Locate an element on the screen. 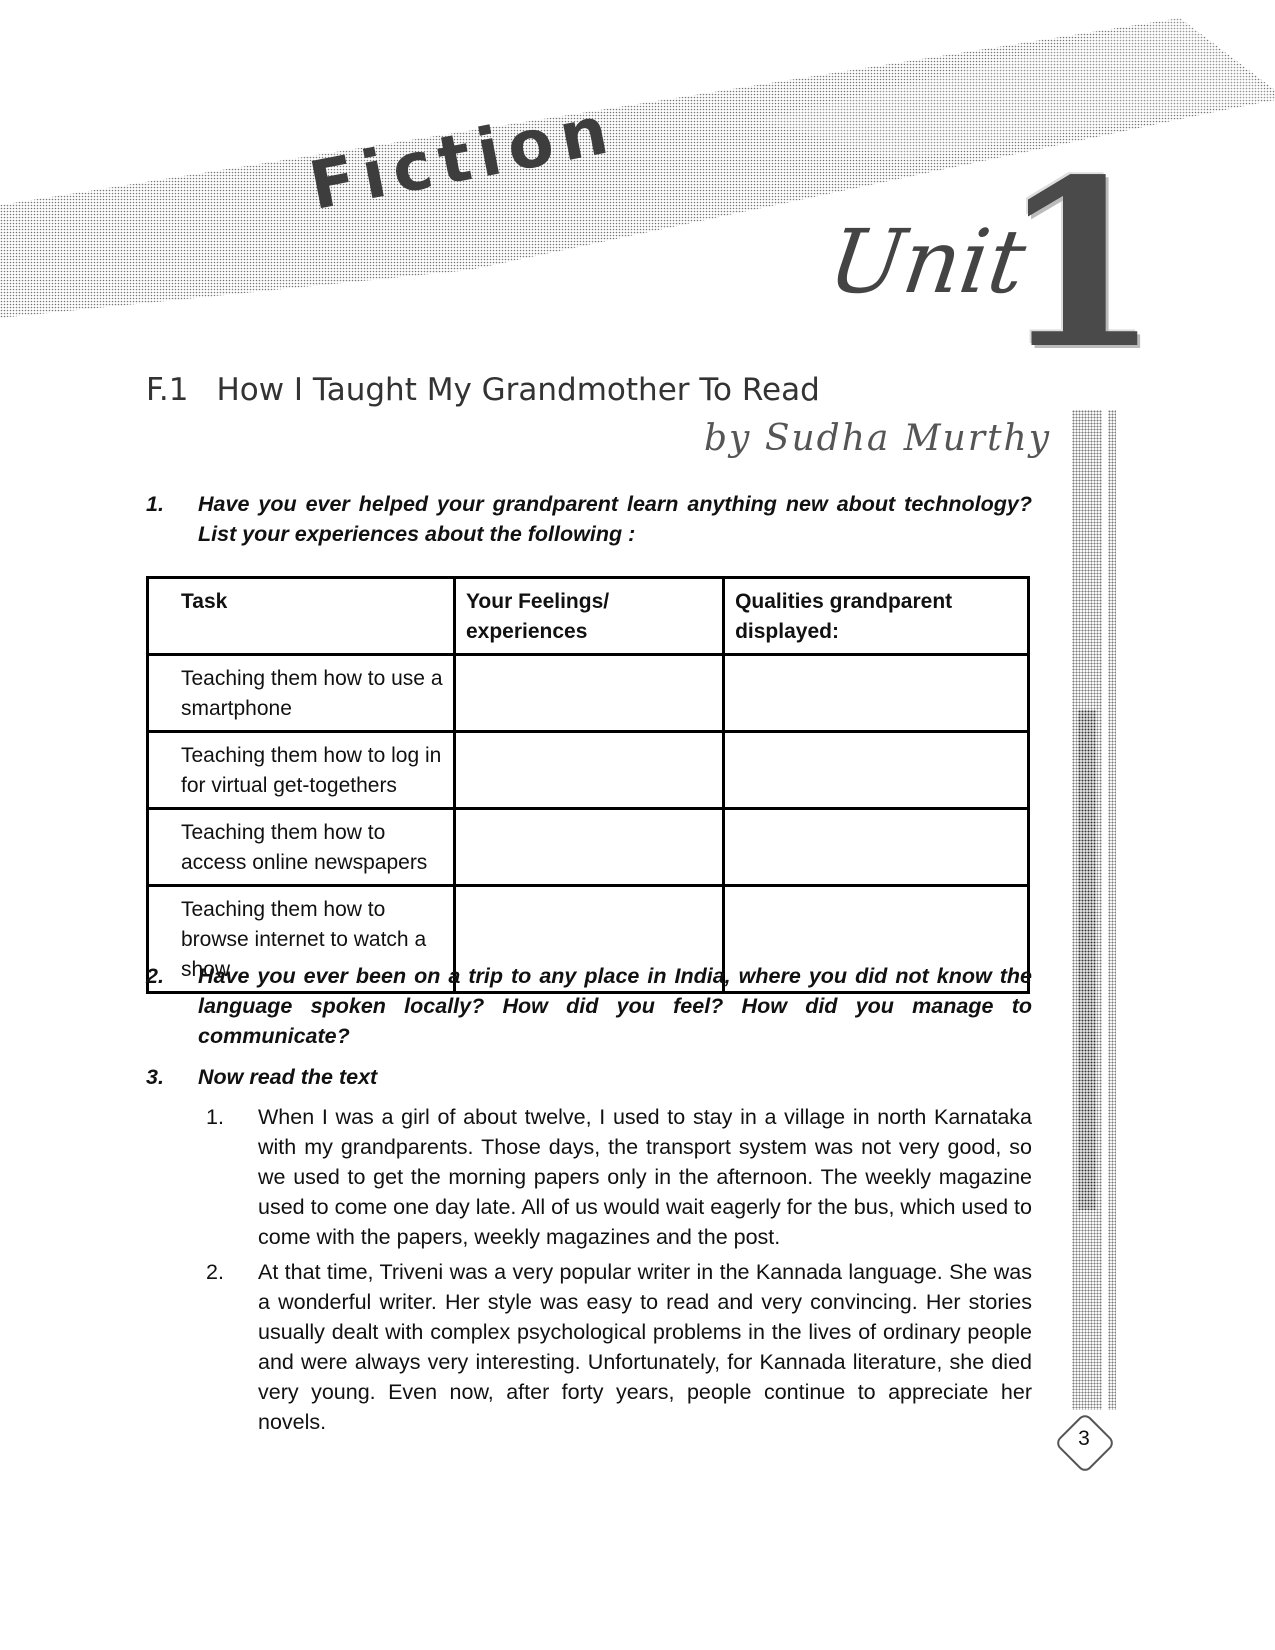  column-header-qualities: Qualities grandparent displayed: is located at coordinates (876, 616).